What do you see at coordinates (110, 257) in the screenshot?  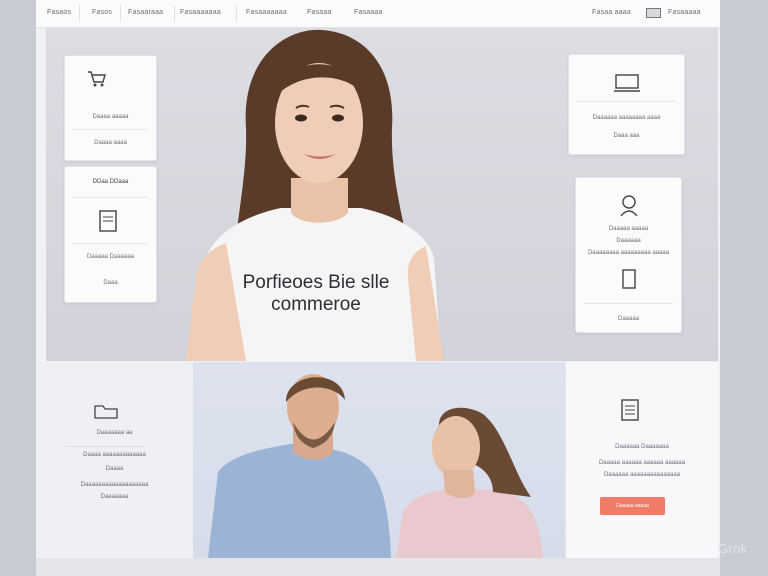 I see `card-text: Daaaaa Daaaaaa` at bounding box center [110, 257].